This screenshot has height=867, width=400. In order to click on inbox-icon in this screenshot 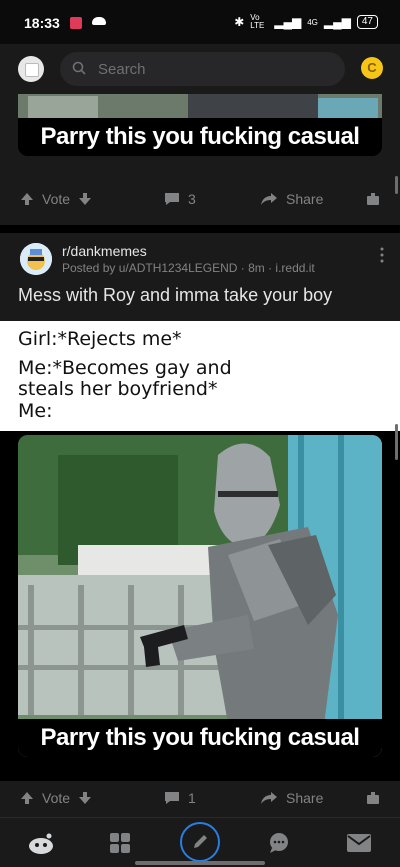, I will do `click(359, 843)`.